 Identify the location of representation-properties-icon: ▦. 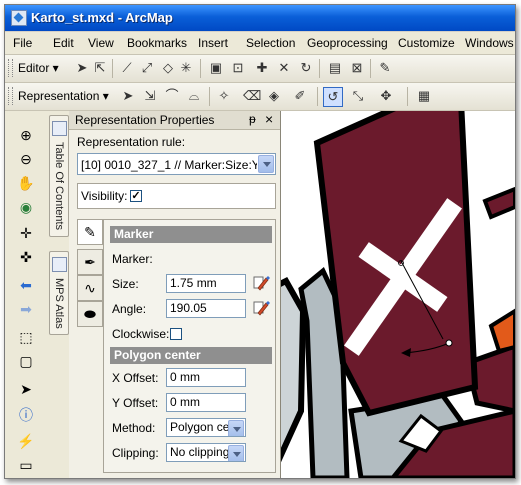
(424, 96).